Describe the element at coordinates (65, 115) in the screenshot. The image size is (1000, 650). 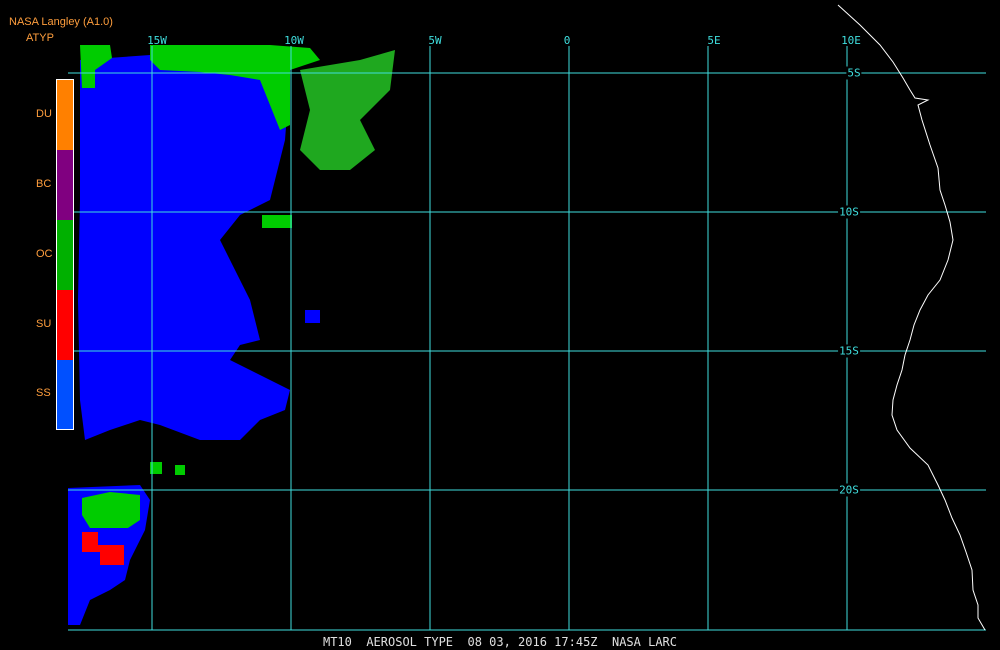
I see `legend-swatch-du` at that location.